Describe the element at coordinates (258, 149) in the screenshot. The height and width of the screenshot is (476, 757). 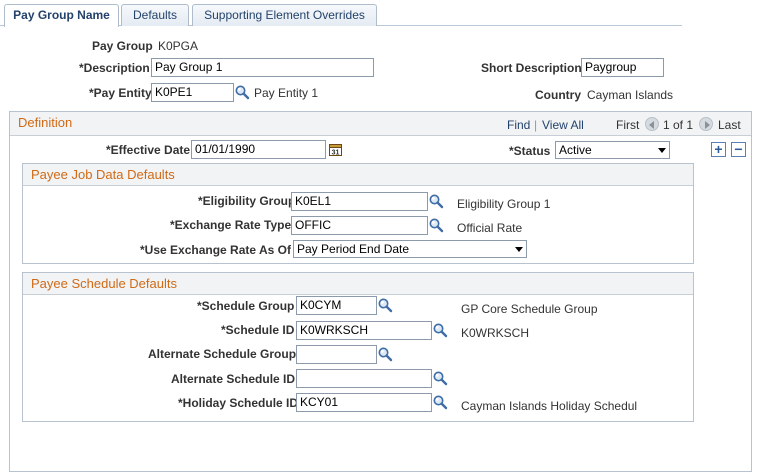
I see `effective-date-field: 01/01/1990` at that location.